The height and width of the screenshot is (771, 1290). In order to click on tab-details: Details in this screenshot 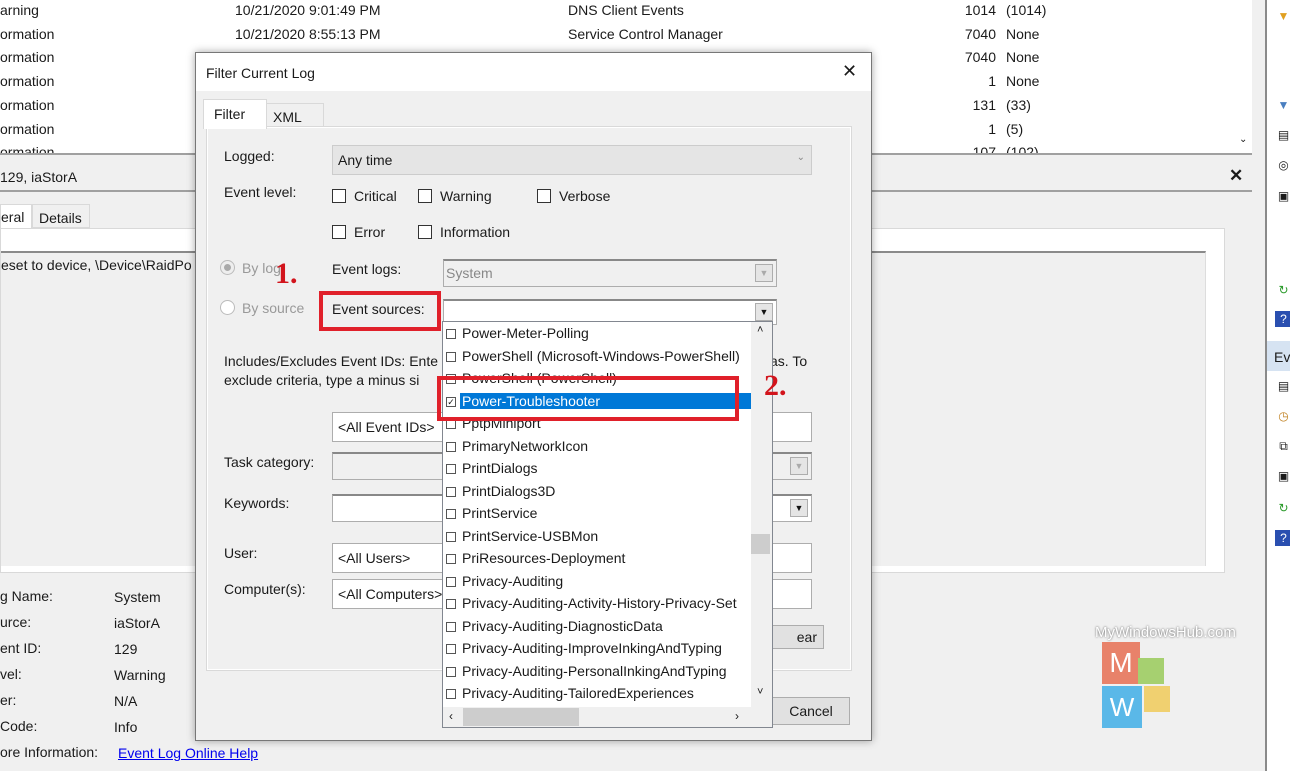, I will do `click(61, 216)`.